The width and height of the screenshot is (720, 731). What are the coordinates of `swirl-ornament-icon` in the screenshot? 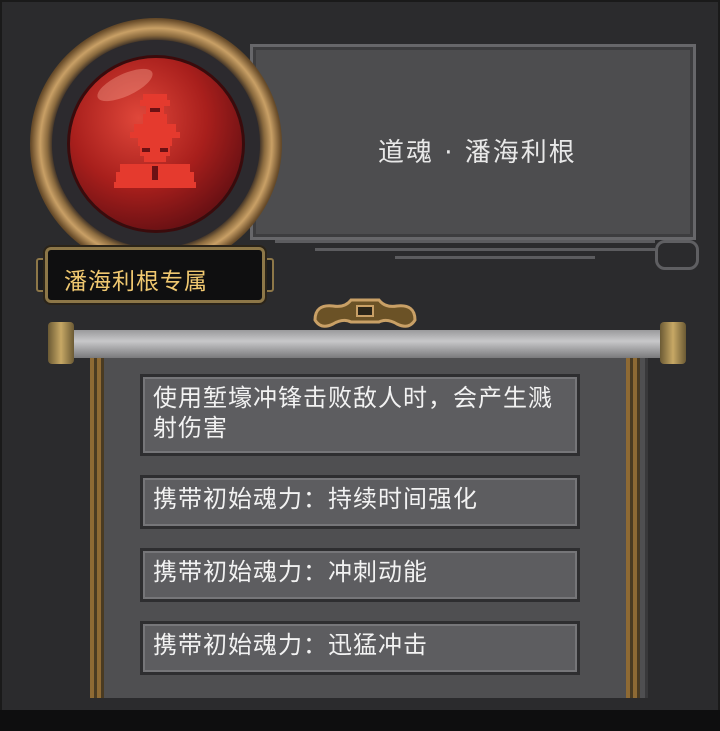 It's located at (677, 255).